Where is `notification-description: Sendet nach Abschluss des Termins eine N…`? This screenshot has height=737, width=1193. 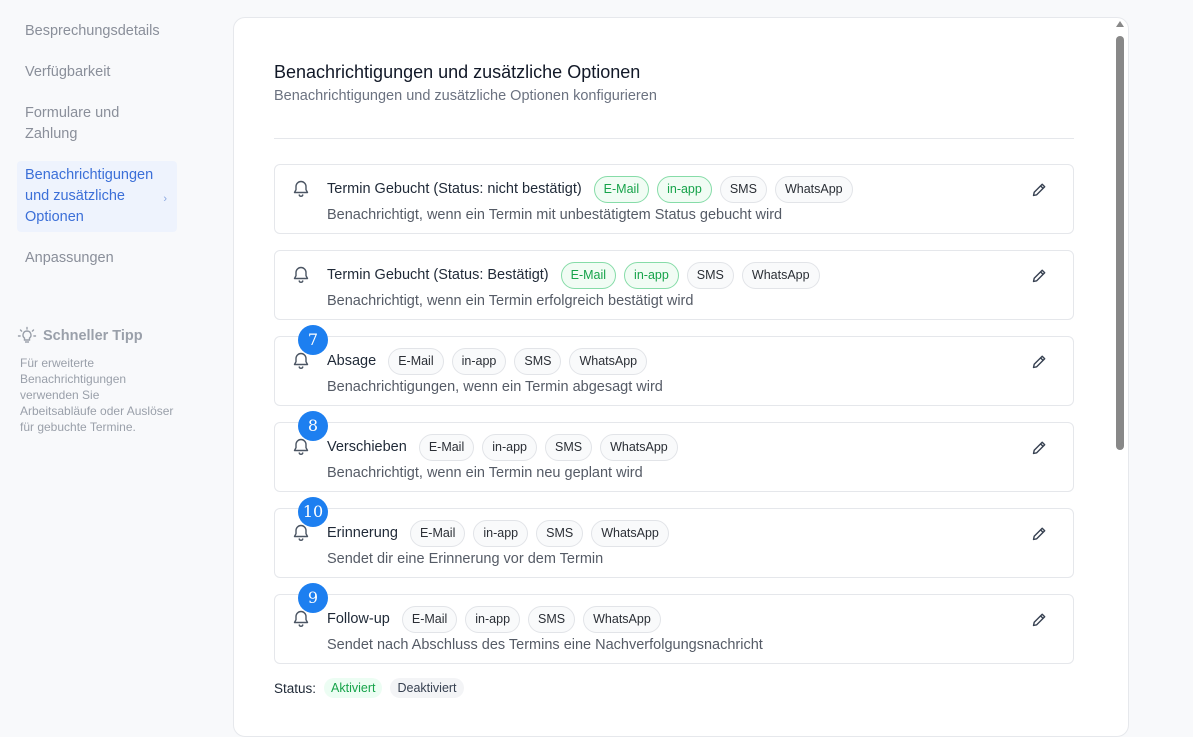 notification-description: Sendet nach Abschluss des Termins eine N… is located at coordinates (545, 645).